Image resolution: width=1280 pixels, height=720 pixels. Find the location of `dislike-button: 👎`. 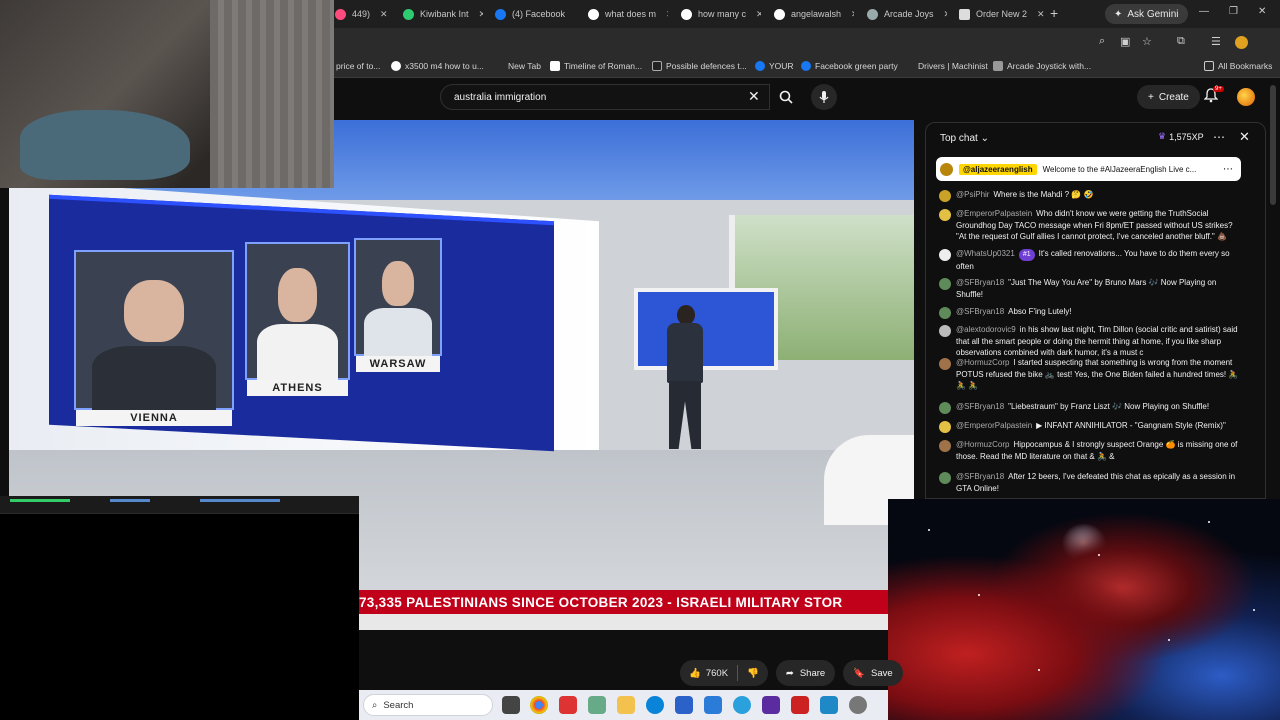

dislike-button: 👎 is located at coordinates (753, 673).